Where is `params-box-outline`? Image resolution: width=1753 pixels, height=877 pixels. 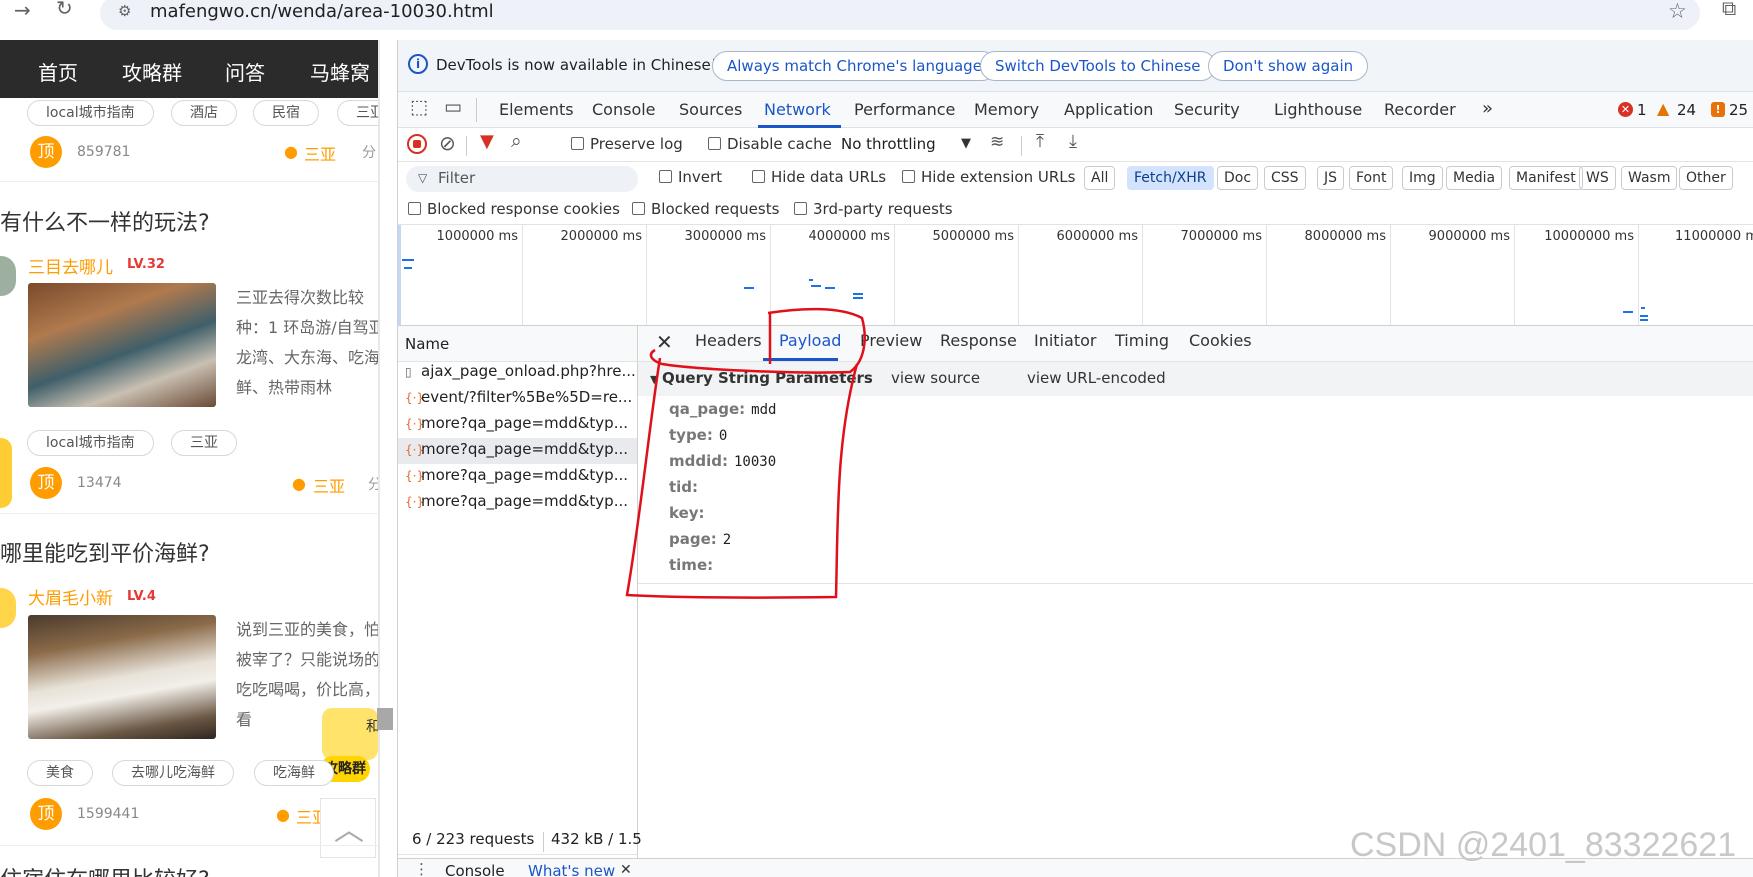 params-box-outline is located at coordinates (742, 478).